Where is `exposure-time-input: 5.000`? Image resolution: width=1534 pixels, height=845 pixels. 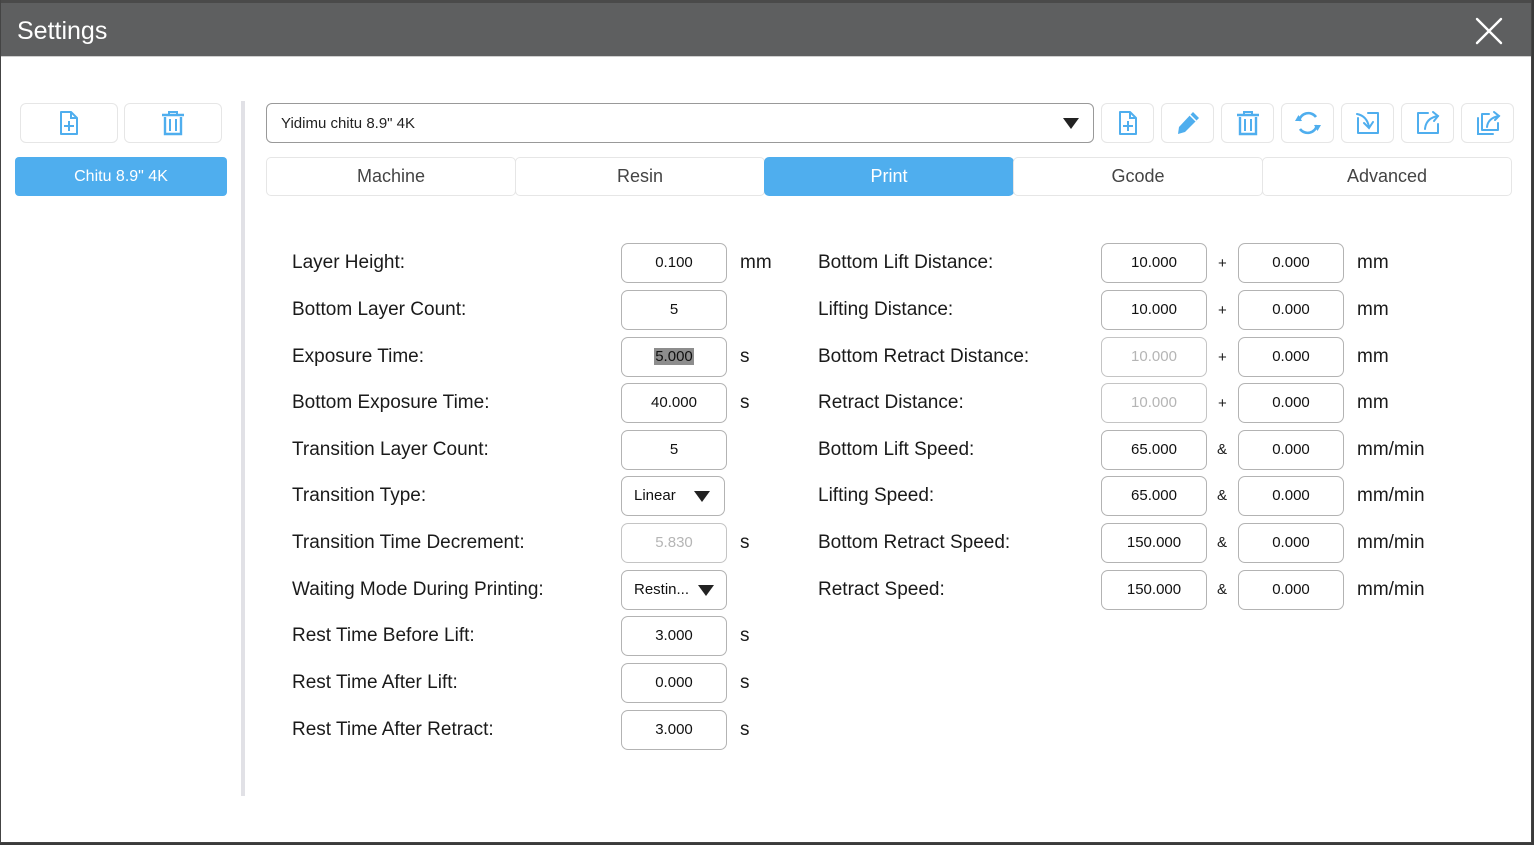 exposure-time-input: 5.000 is located at coordinates (674, 357).